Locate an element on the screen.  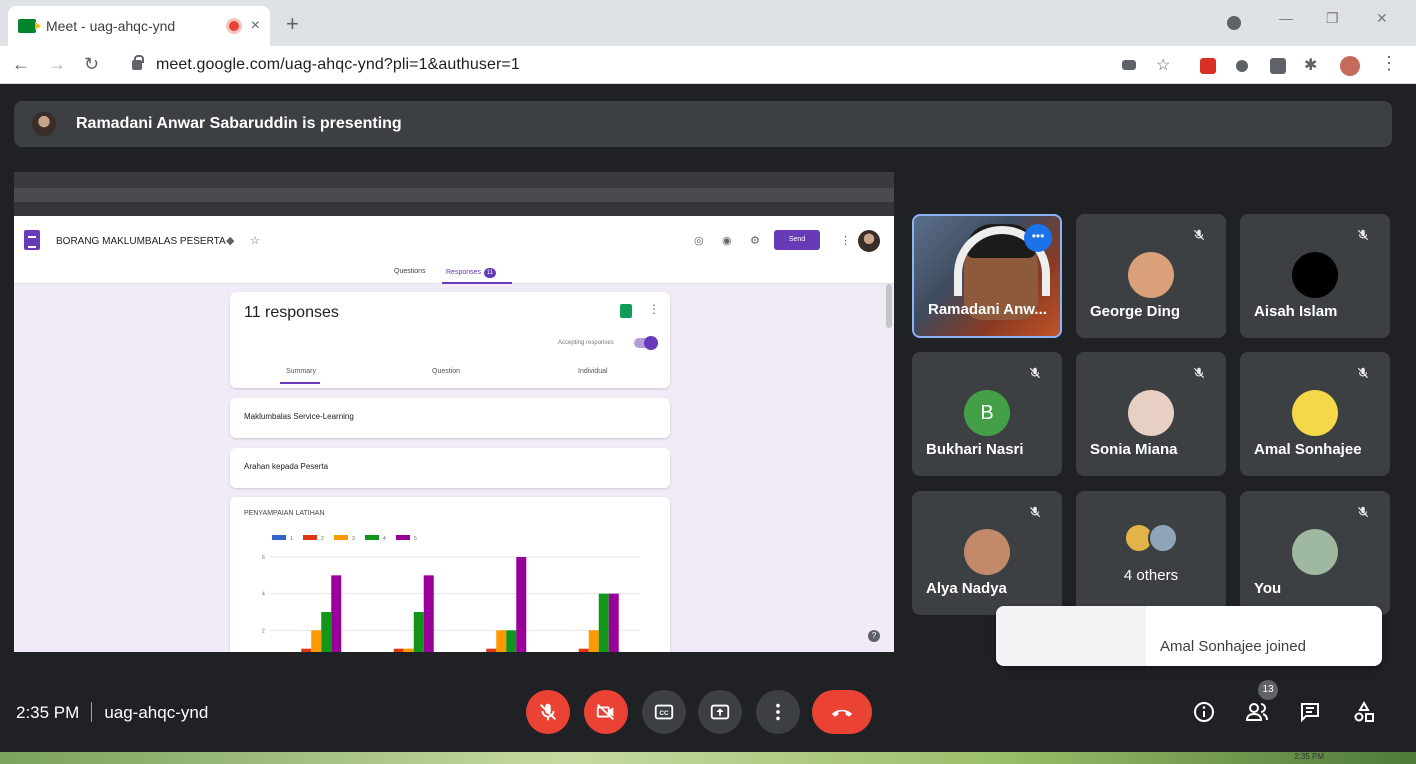
form-title: BORANG MAKLUMBALAS PESERTA is located at coordinates (141, 241).